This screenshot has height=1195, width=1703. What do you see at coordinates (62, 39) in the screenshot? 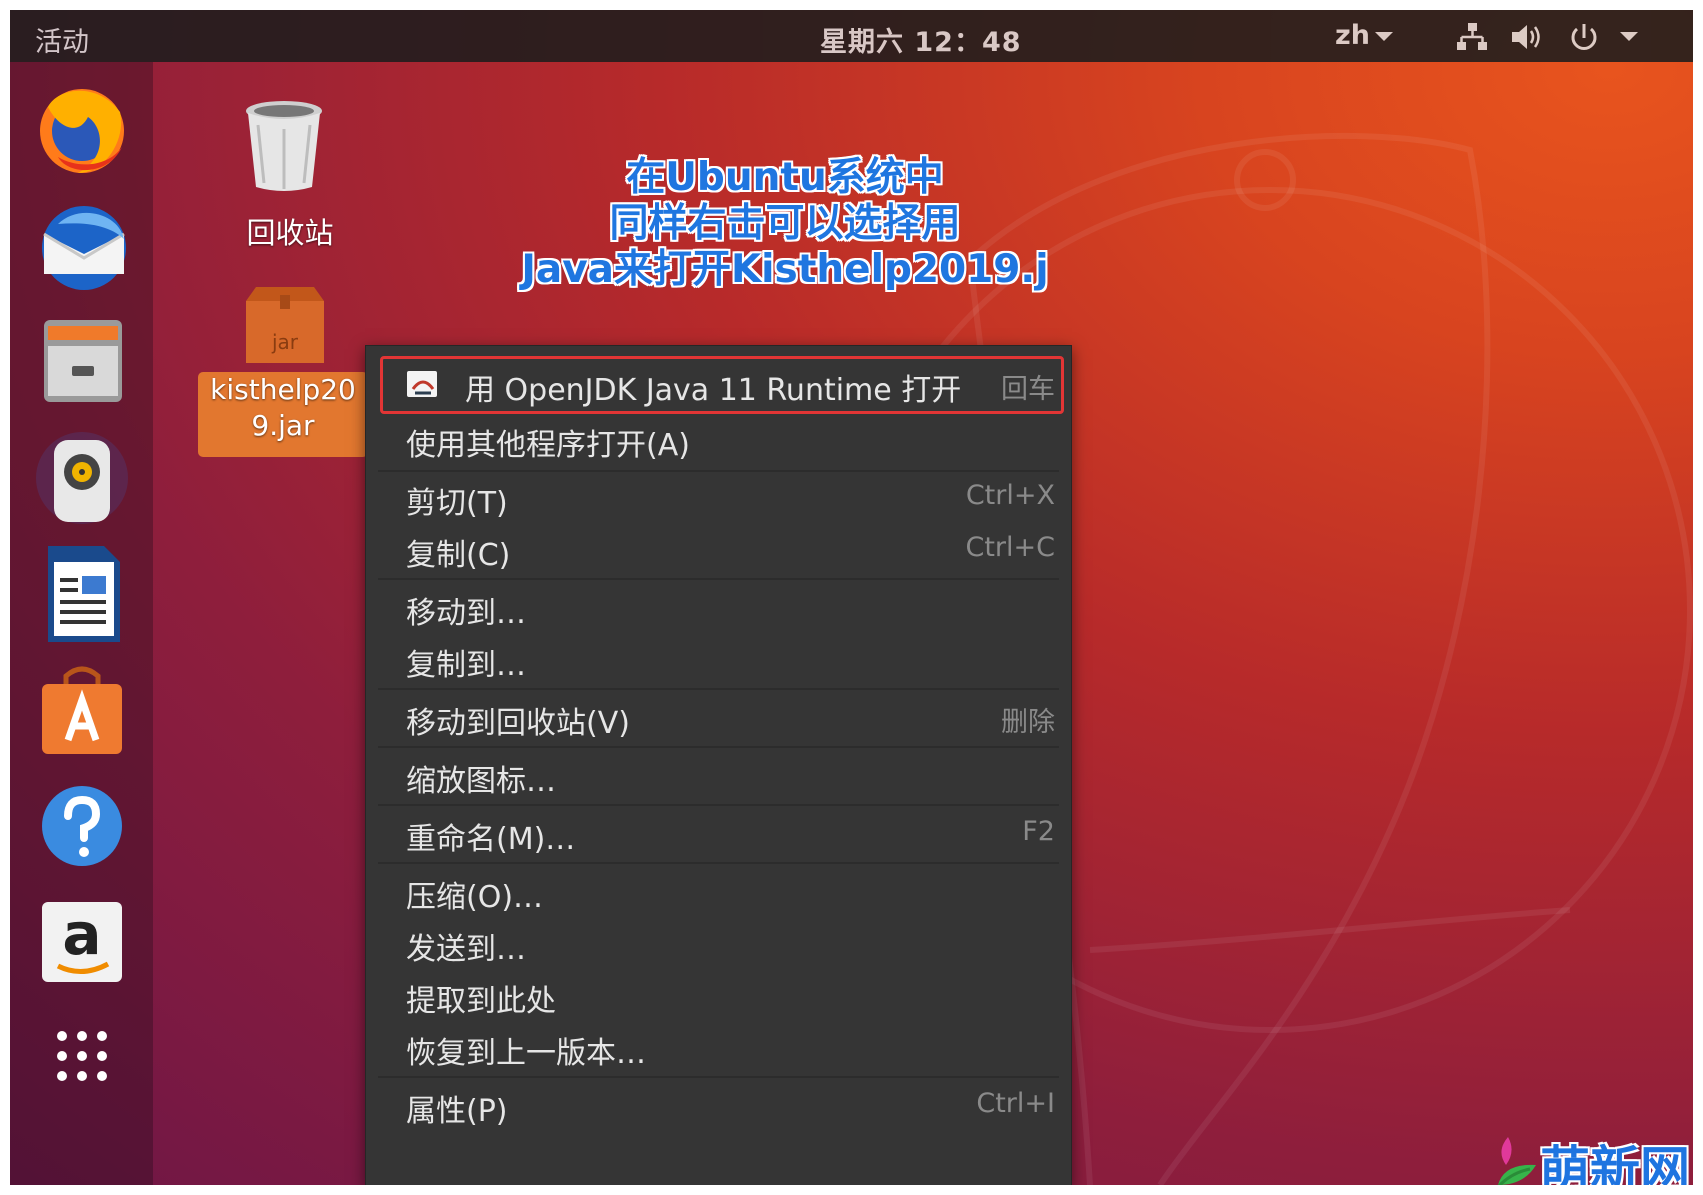
I see `activities-button: 活动` at bounding box center [62, 39].